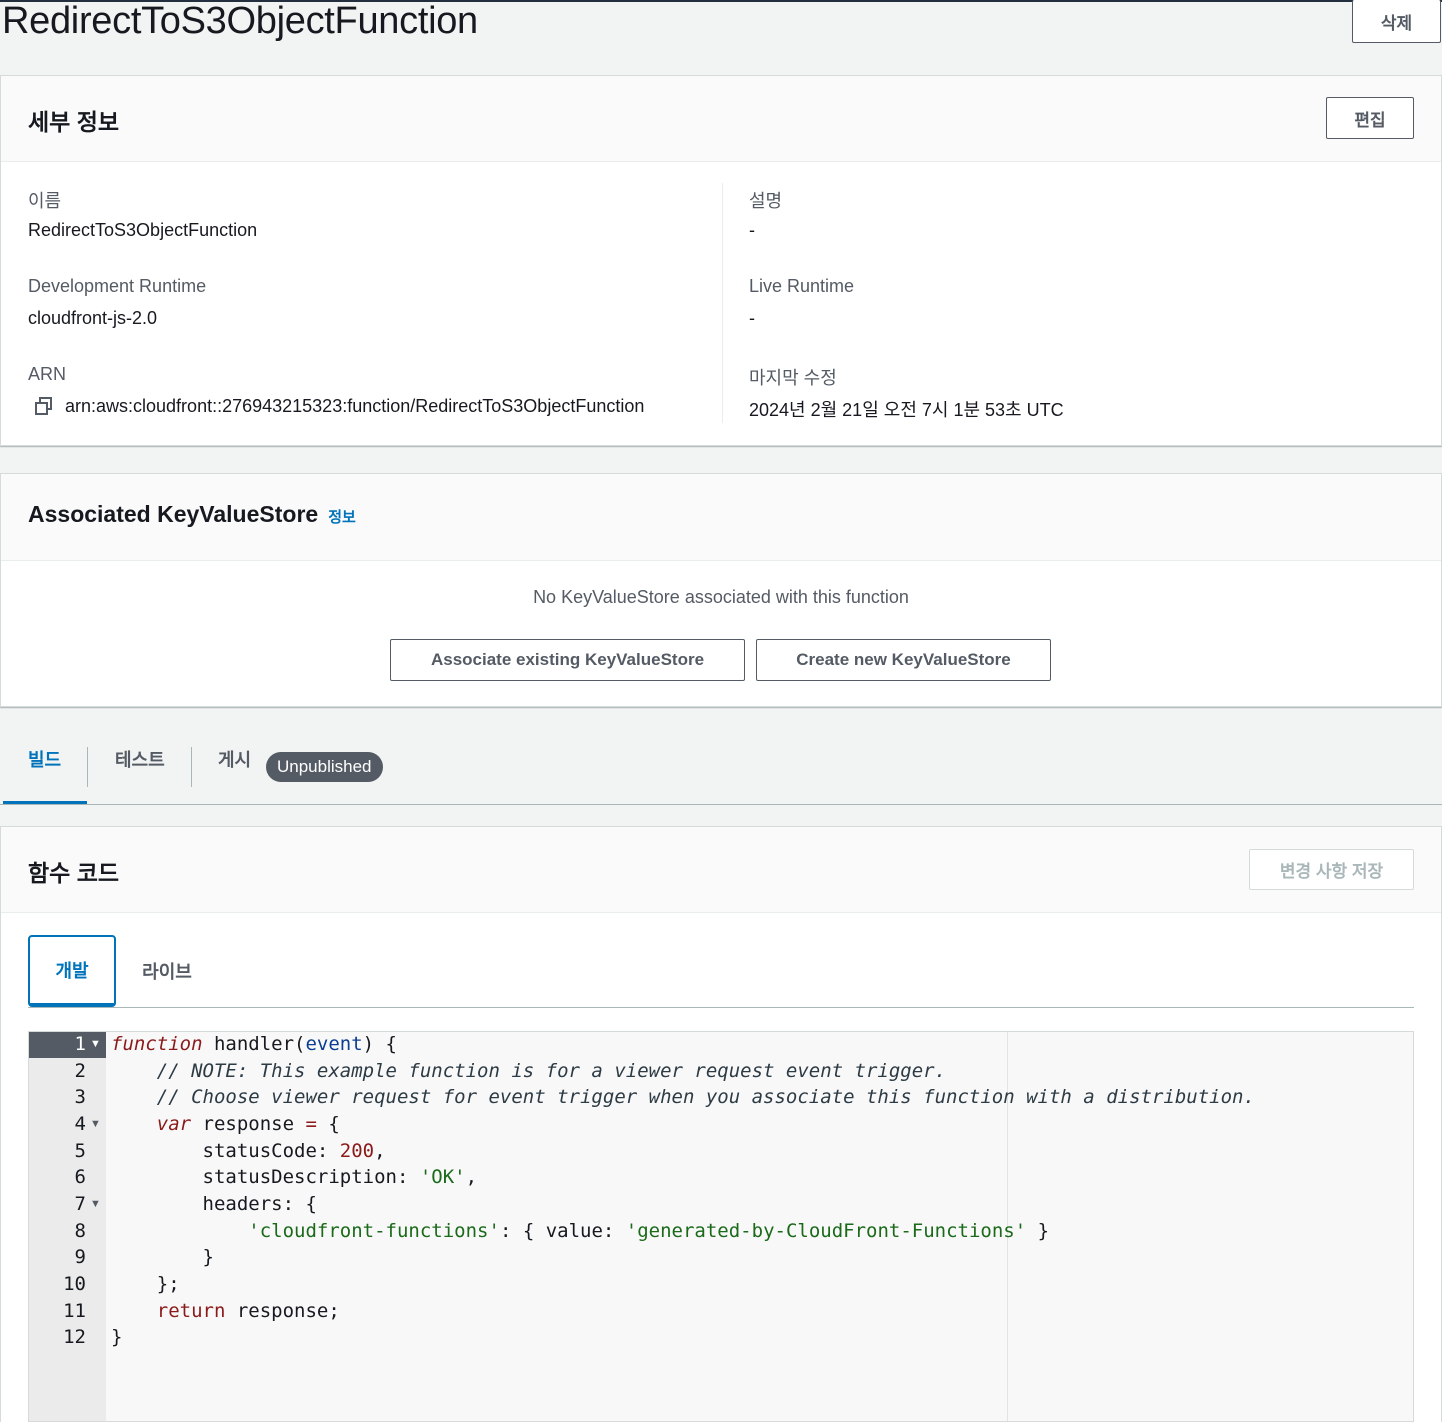  I want to click on tab-publish: 게시, so click(234, 775).